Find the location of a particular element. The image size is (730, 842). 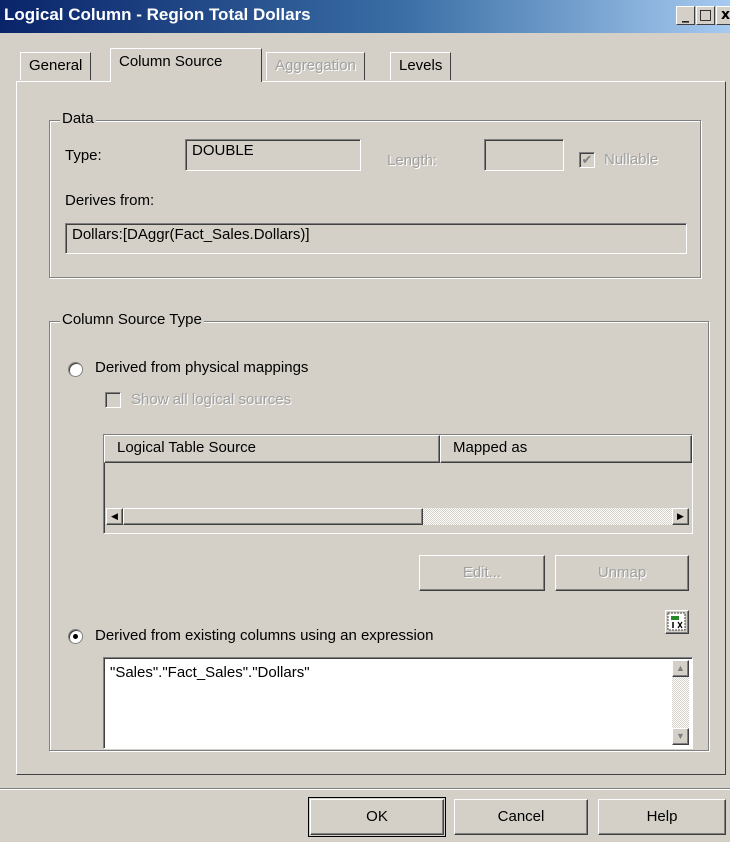

nullable-checkbox: ✔ is located at coordinates (587, 160).